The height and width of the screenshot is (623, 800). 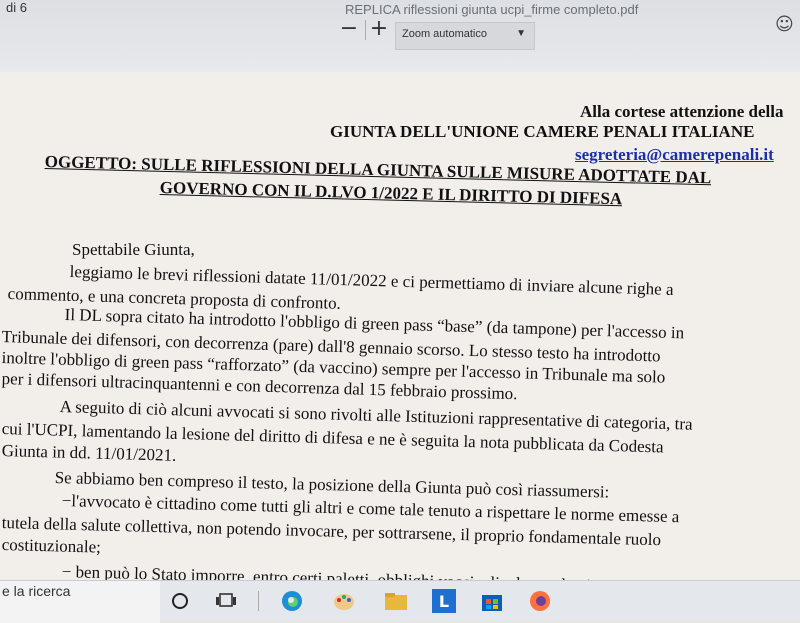 I want to click on taskbar: e la ricerca L, so click(x=400, y=601).